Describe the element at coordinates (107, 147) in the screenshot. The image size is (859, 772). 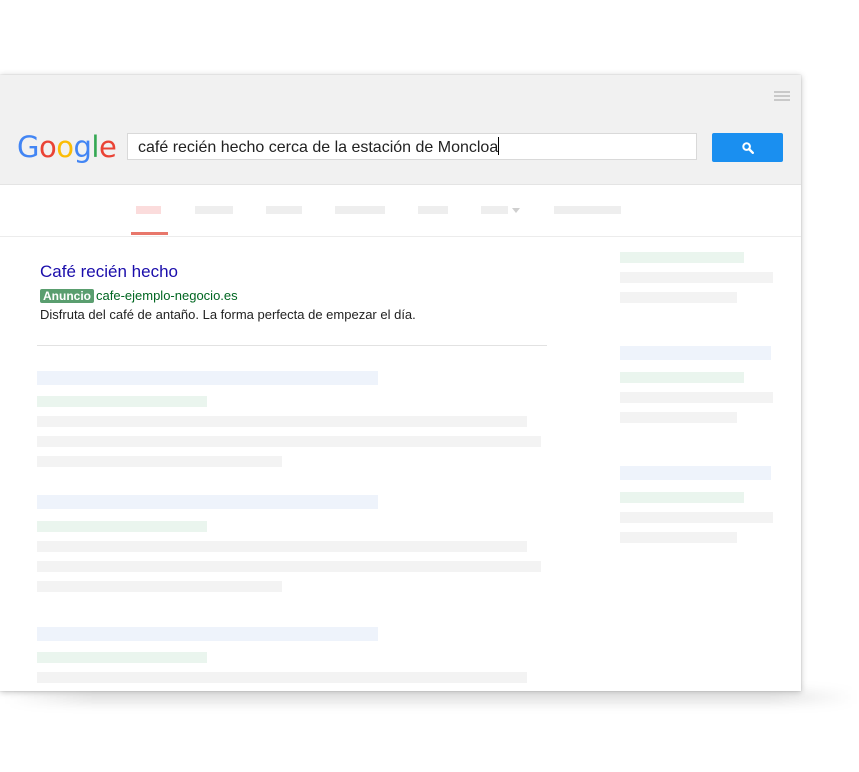
I see `logo-letter: e` at that location.